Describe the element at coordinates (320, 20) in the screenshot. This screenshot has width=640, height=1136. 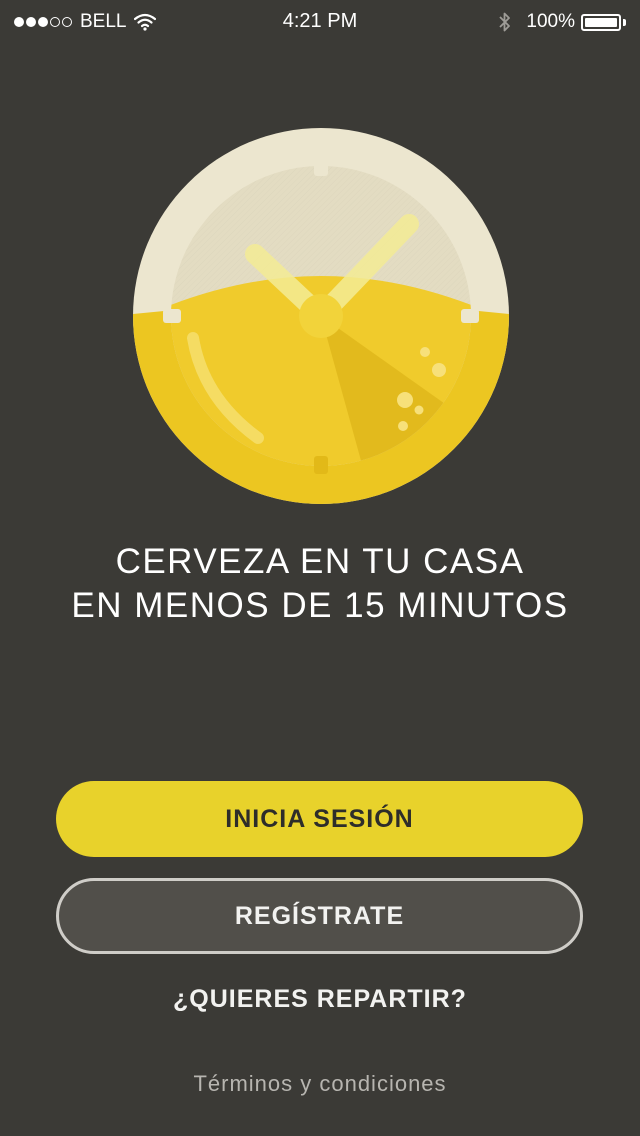
I see `status-bar: BELL 4:21 PM 100%` at that location.